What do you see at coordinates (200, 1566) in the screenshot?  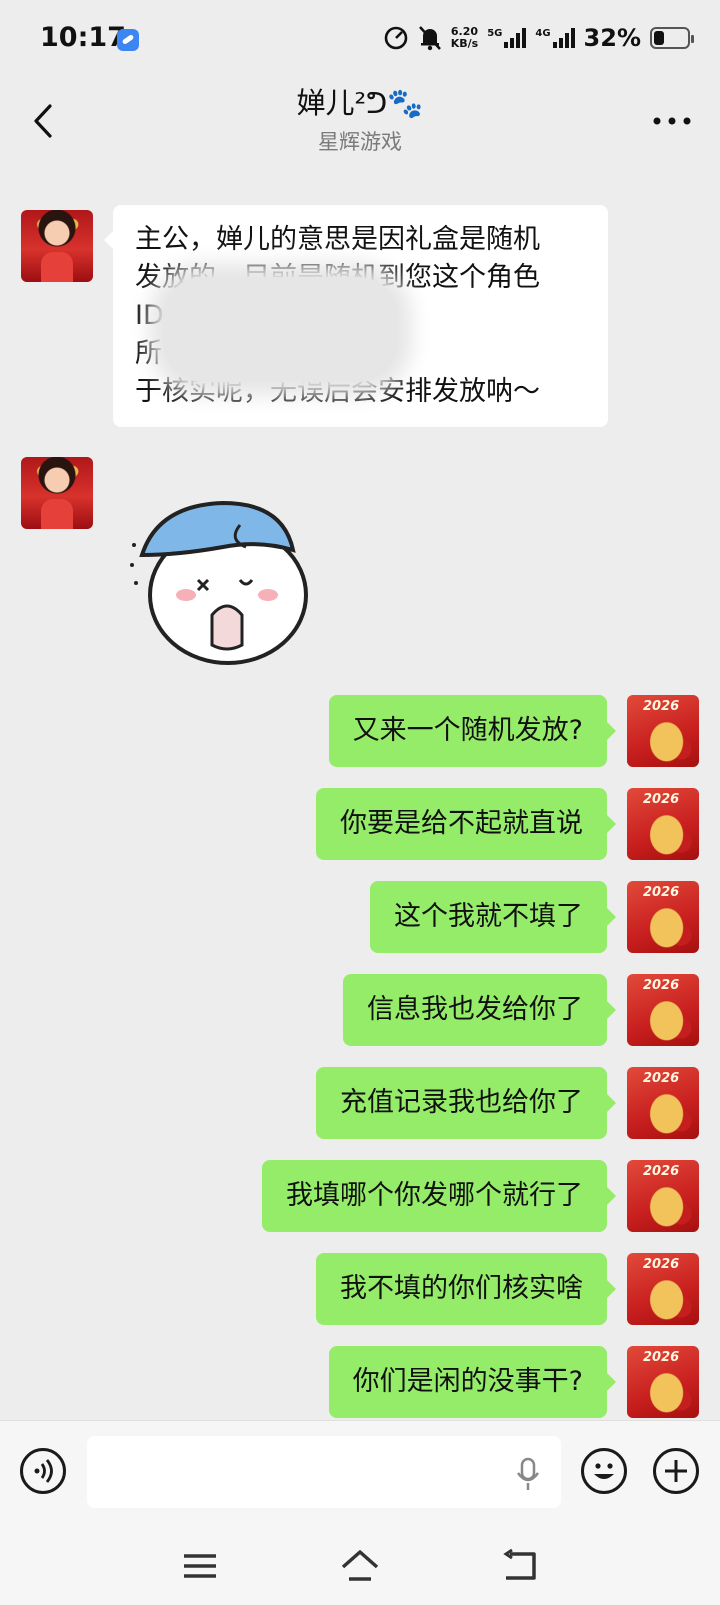 I see `menu-icon` at bounding box center [200, 1566].